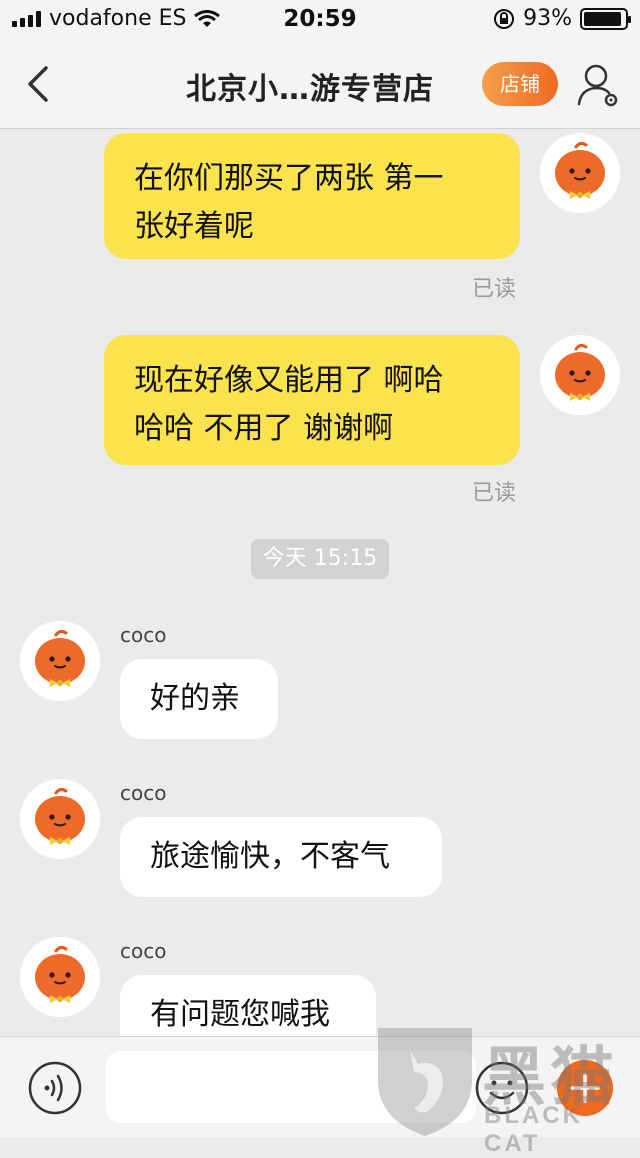 The height and width of the screenshot is (1158, 640). What do you see at coordinates (504, 18) in the screenshot?
I see `orientation-lock-icon` at bounding box center [504, 18].